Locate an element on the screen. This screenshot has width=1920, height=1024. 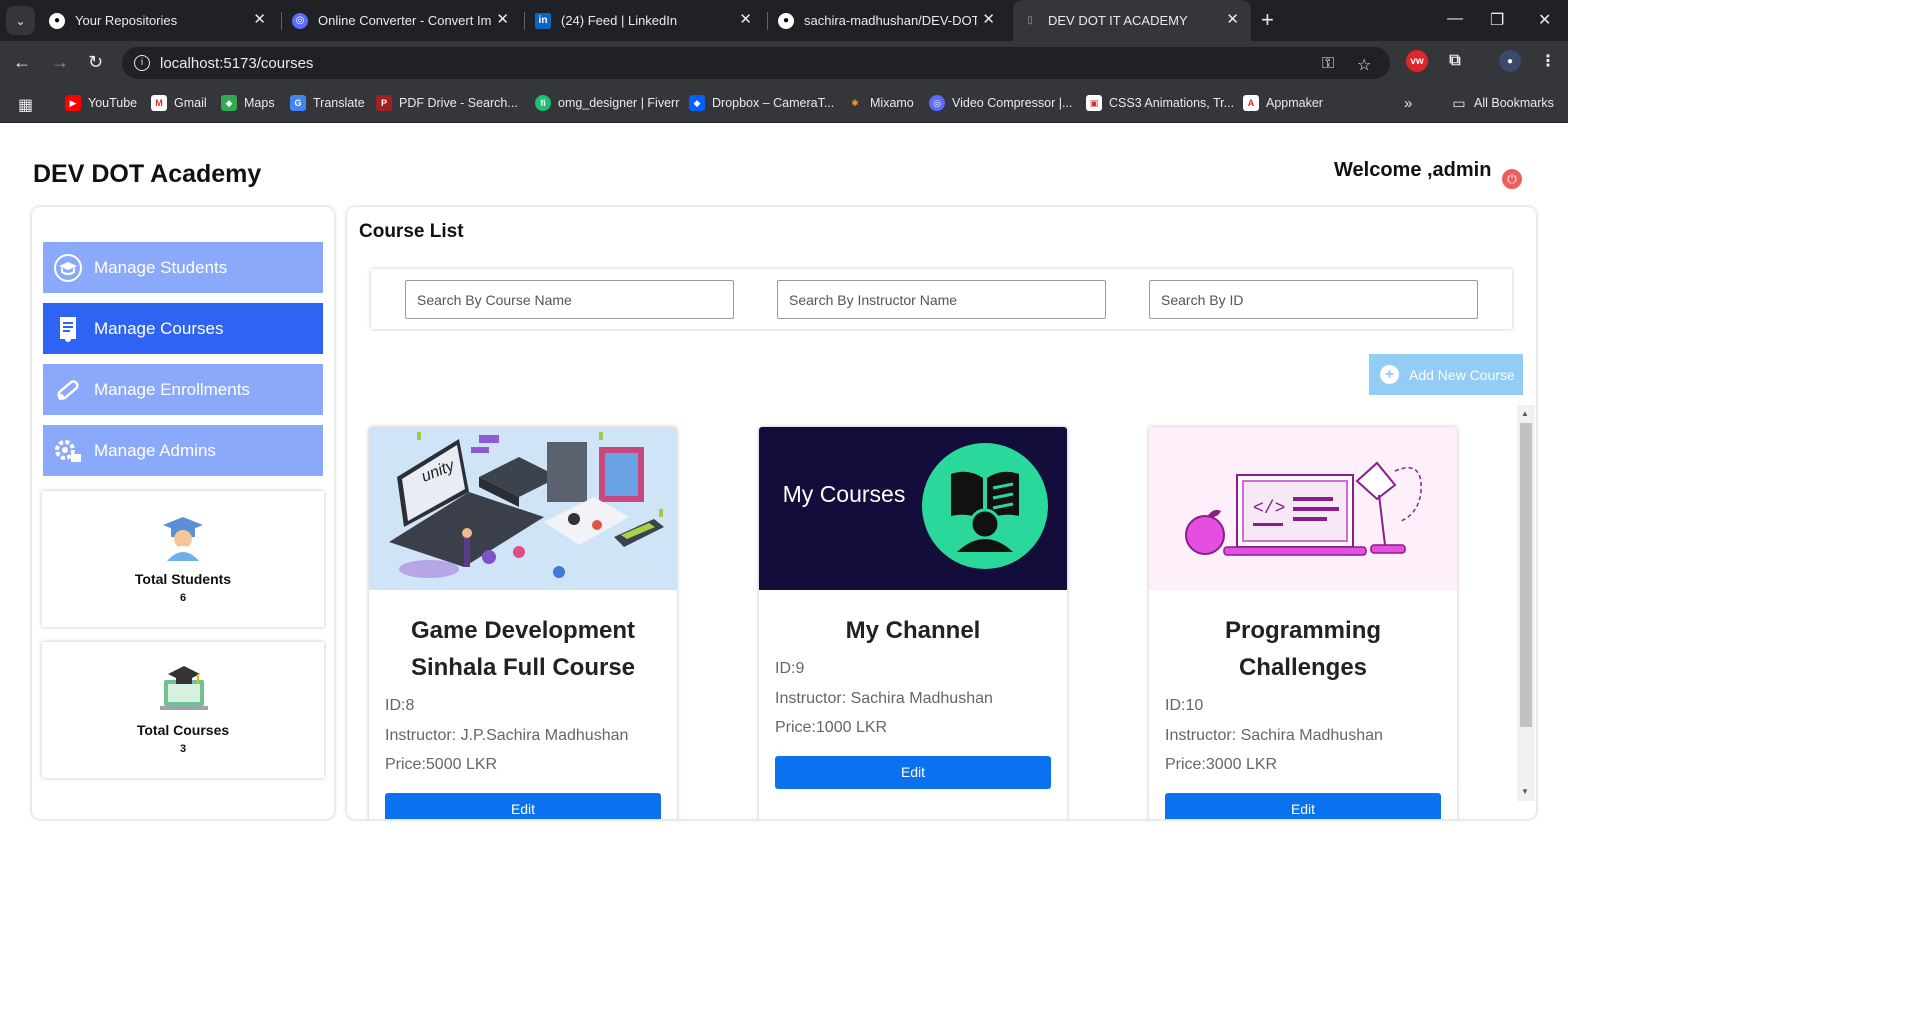
tab-search-button: ⌄ is located at coordinates (20, 20).